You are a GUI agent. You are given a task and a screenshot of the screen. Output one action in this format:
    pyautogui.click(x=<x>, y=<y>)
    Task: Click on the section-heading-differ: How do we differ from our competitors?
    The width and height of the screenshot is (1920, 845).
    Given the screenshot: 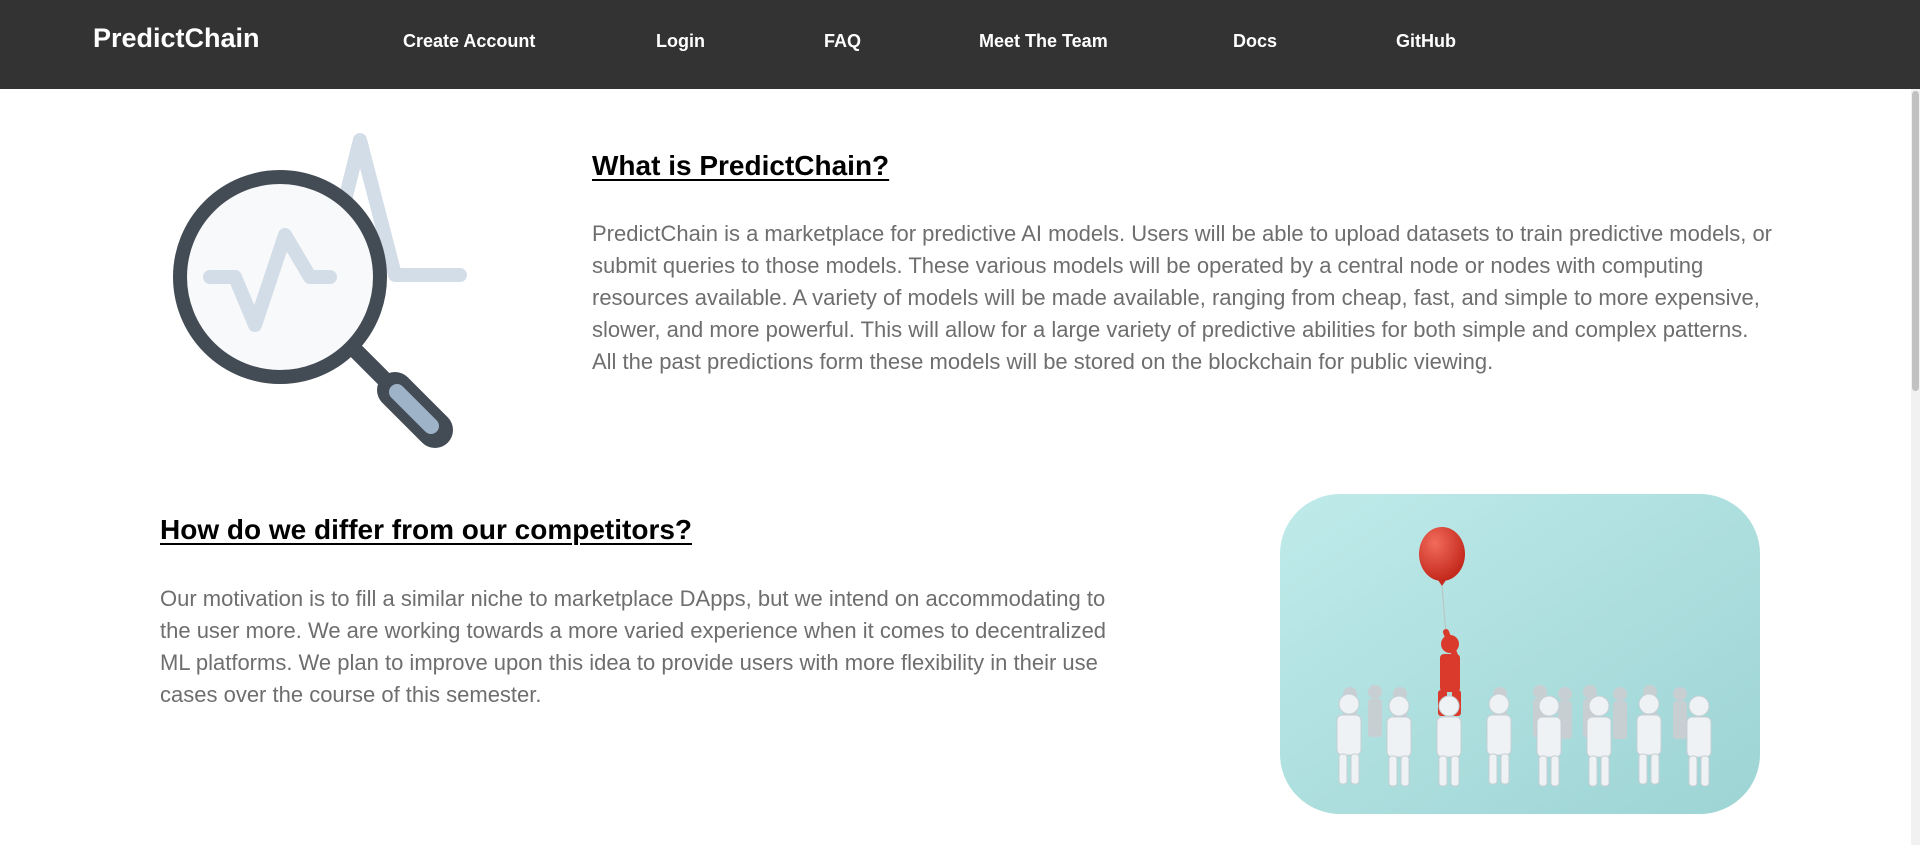 What is the action you would take?
    pyautogui.click(x=426, y=529)
    